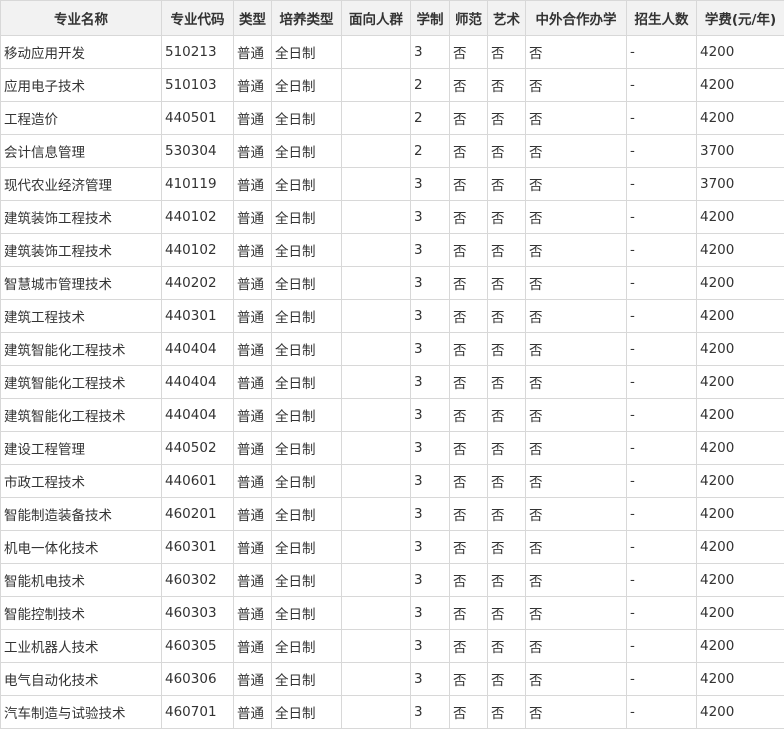 The height and width of the screenshot is (729, 784). I want to click on cell-major-name: 工程造价, so click(81, 118).